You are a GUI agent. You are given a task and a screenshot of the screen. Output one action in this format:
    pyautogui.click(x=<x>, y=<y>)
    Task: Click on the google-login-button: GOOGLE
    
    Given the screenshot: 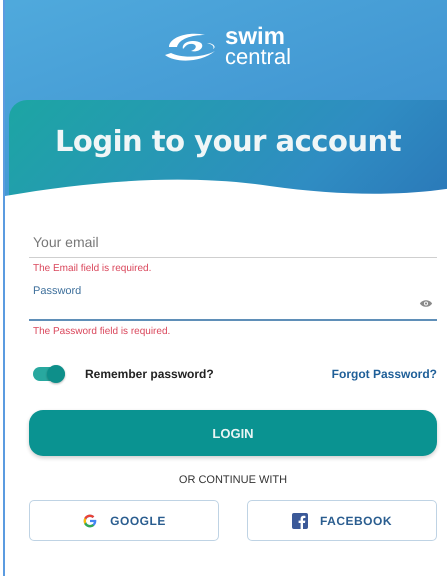 What is the action you would take?
    pyautogui.click(x=124, y=520)
    